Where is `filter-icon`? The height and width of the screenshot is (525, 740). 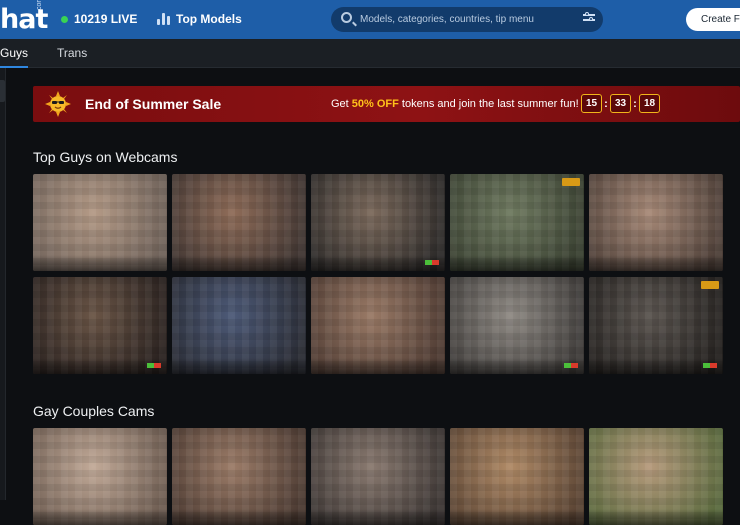
filter-icon is located at coordinates (589, 17).